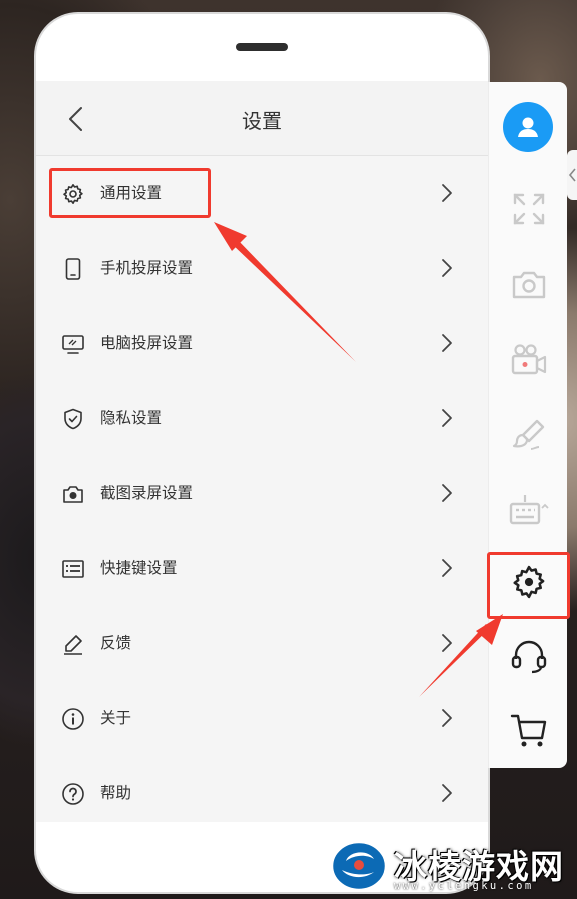 The height and width of the screenshot is (899, 577). Describe the element at coordinates (262, 268) in the screenshot. I see `menu-item-phone-cast: 手机投屏设置` at that location.